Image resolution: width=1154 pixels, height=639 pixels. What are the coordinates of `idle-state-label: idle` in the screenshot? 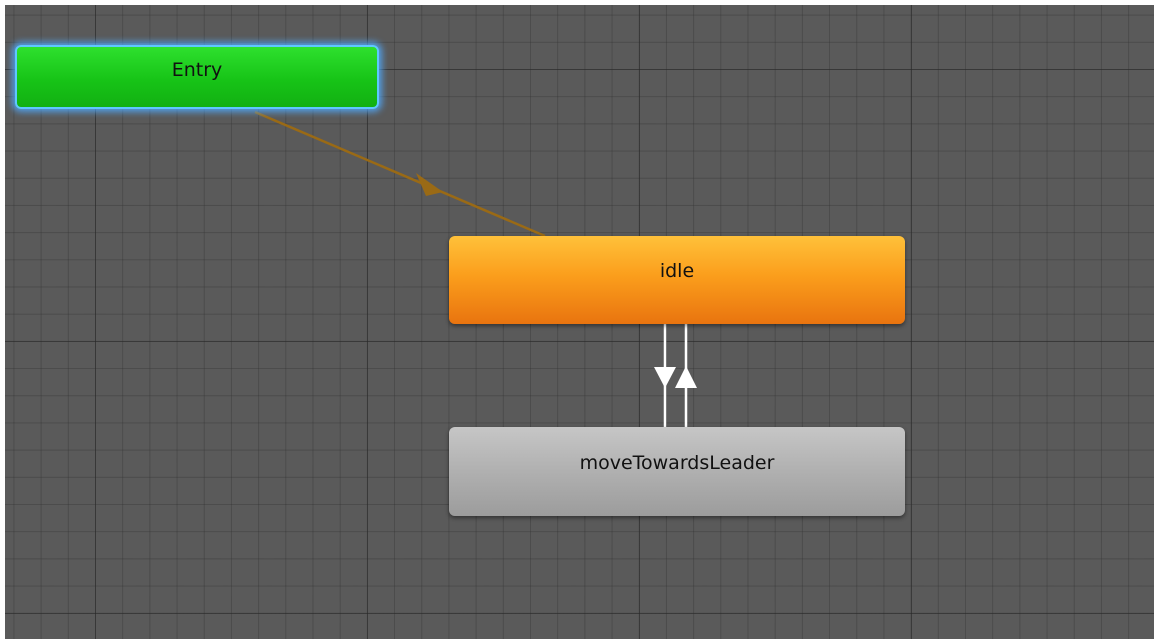 It's located at (677, 271).